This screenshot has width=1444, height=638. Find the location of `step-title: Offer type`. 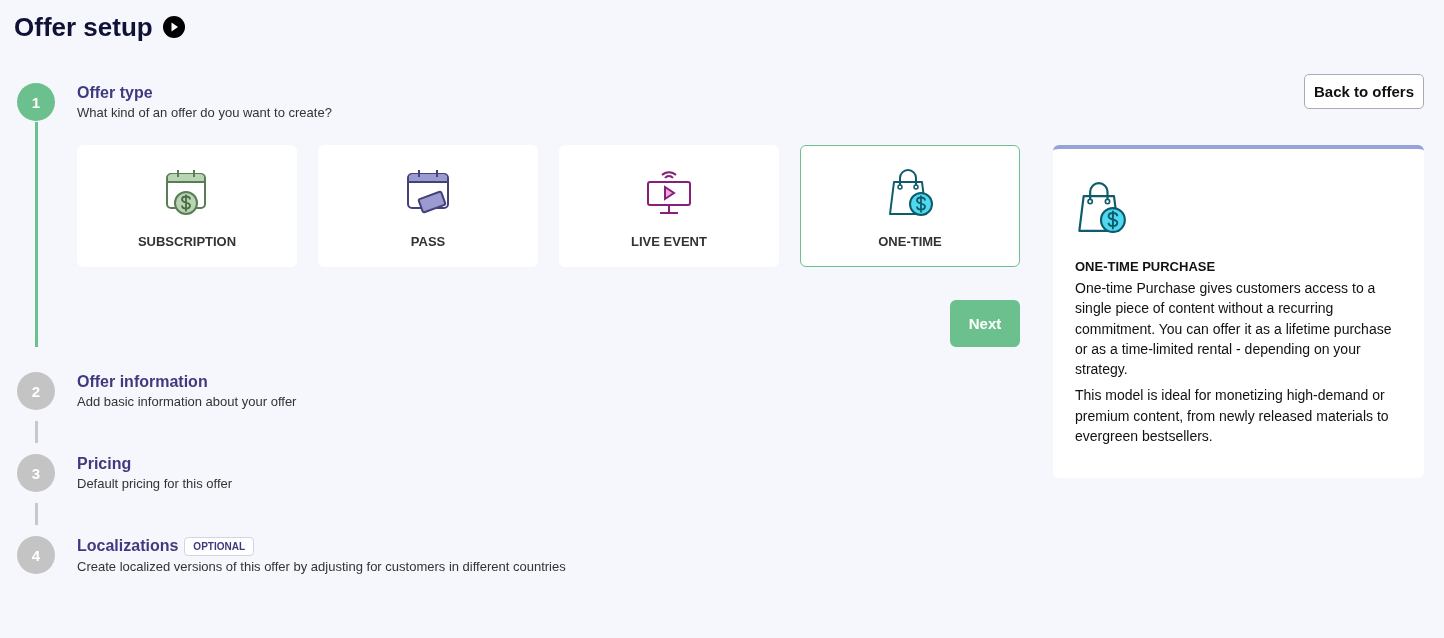

step-title: Offer type is located at coordinates (115, 93).